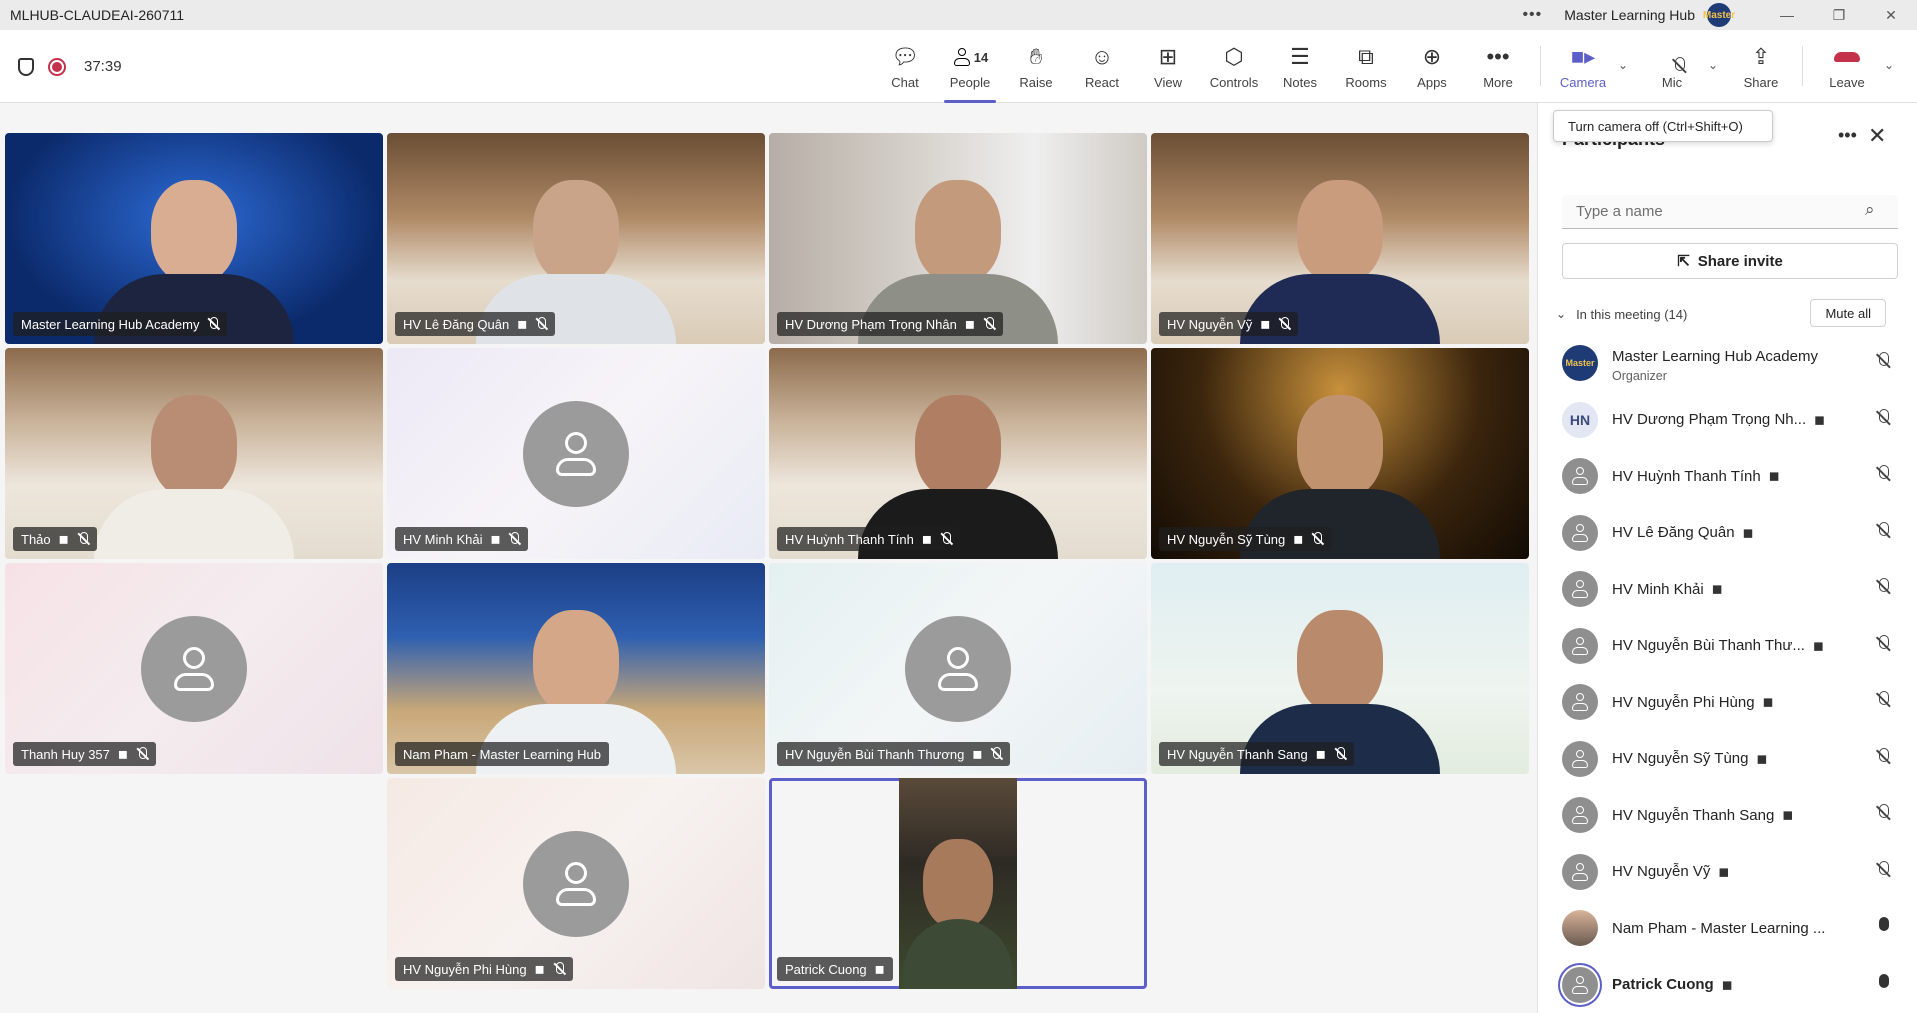 The image size is (1917, 1013). I want to click on controls-icon: ⬡, so click(1234, 56).